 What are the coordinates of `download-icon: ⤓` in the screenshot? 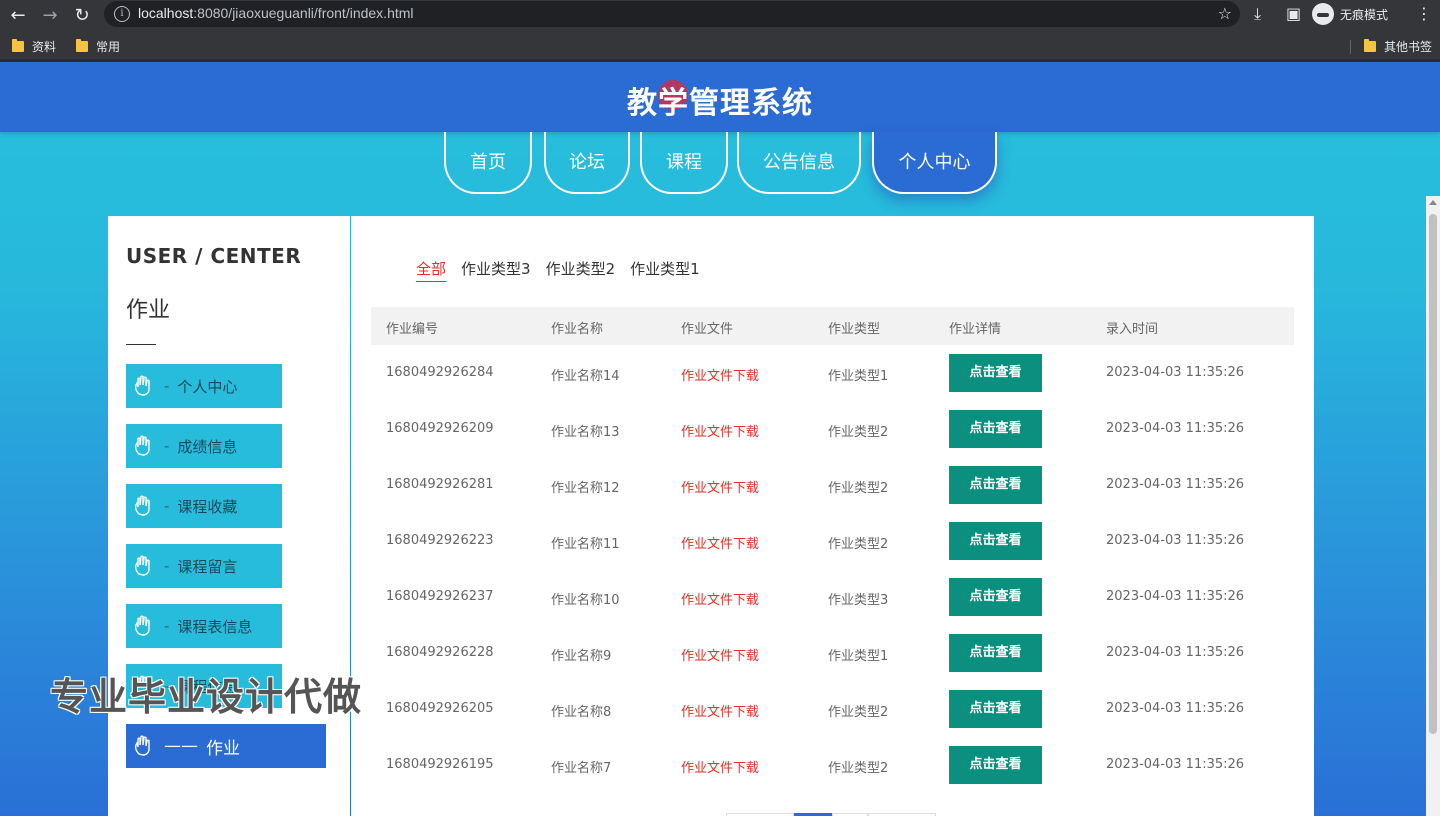 It's located at (1257, 14).